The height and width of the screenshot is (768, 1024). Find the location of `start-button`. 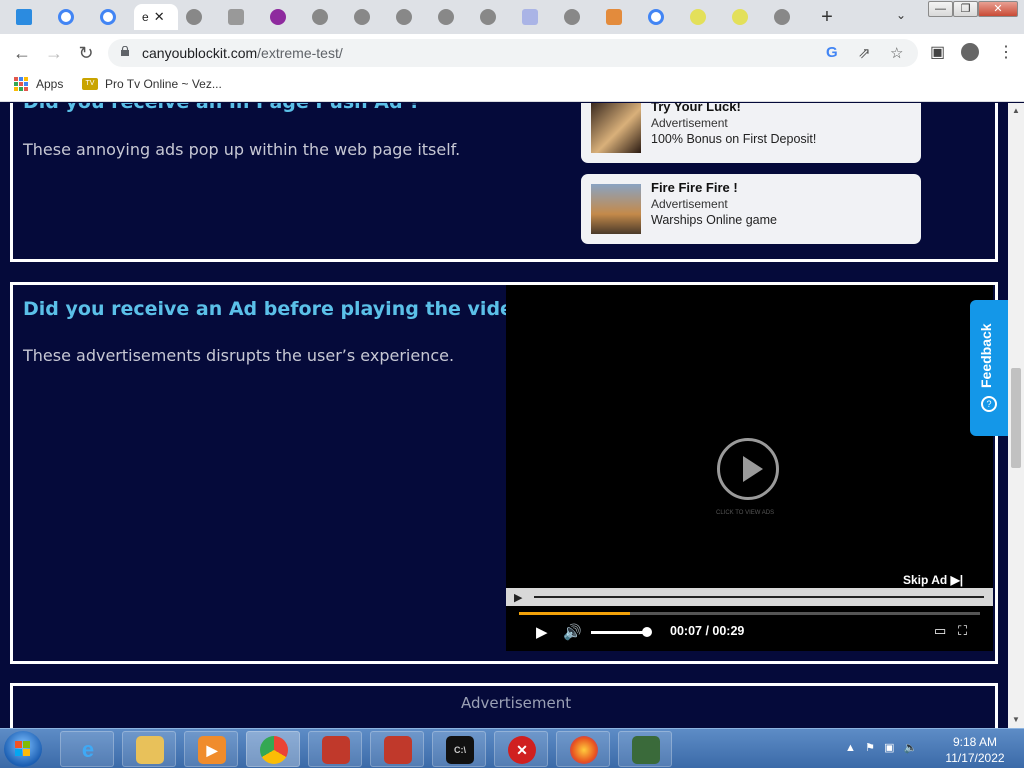

start-button is located at coordinates (23, 749).